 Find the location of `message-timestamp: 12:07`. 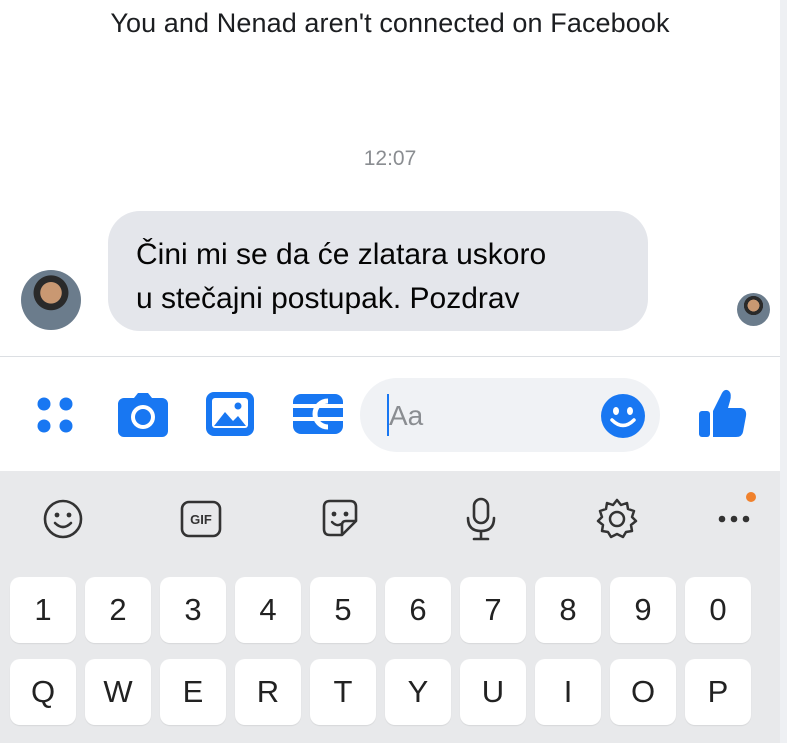

message-timestamp: 12:07 is located at coordinates (390, 158).